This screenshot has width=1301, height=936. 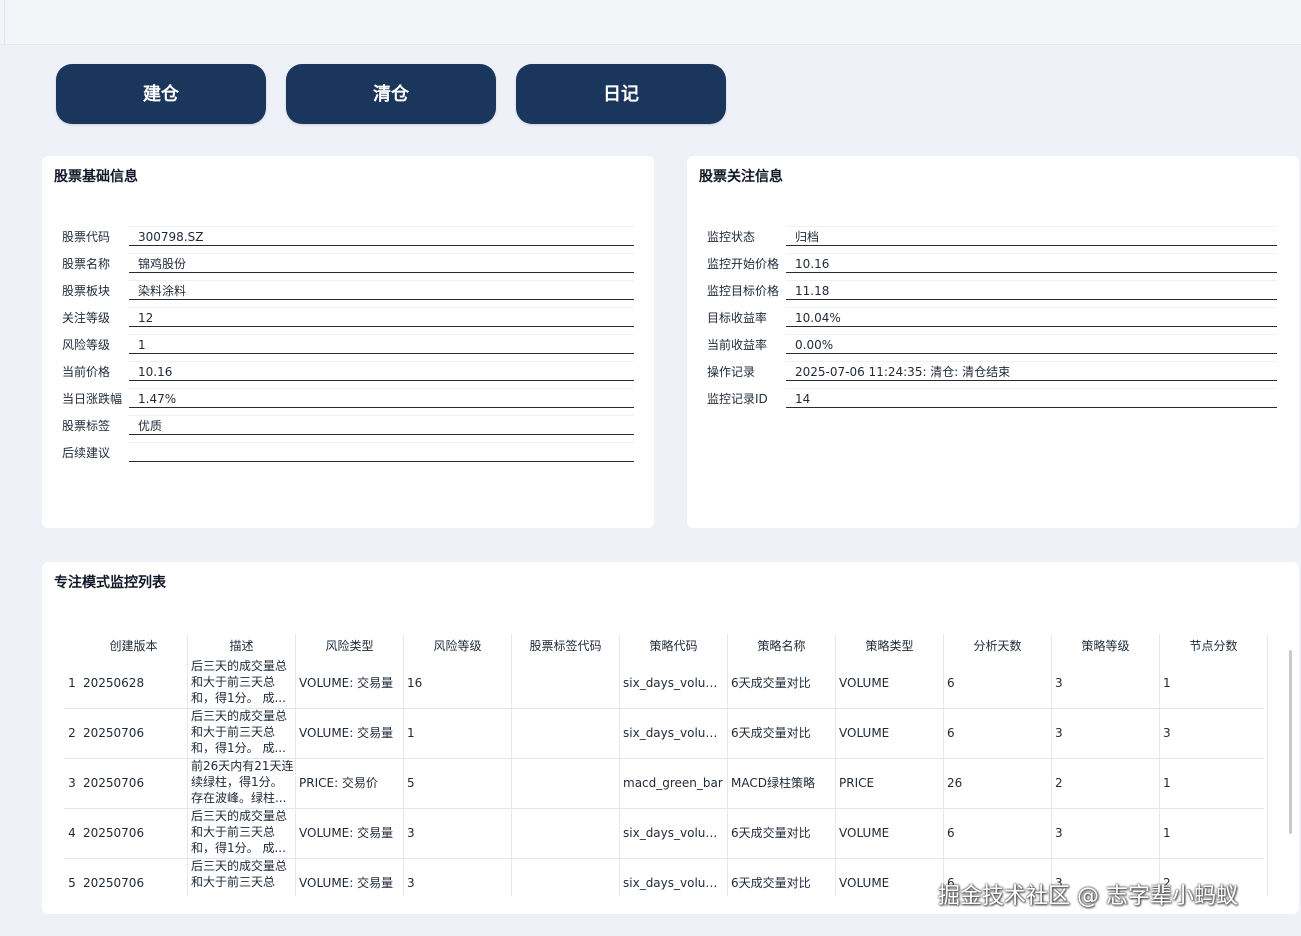 What do you see at coordinates (458, 646) in the screenshot?
I see `column-header: 风险等级` at bounding box center [458, 646].